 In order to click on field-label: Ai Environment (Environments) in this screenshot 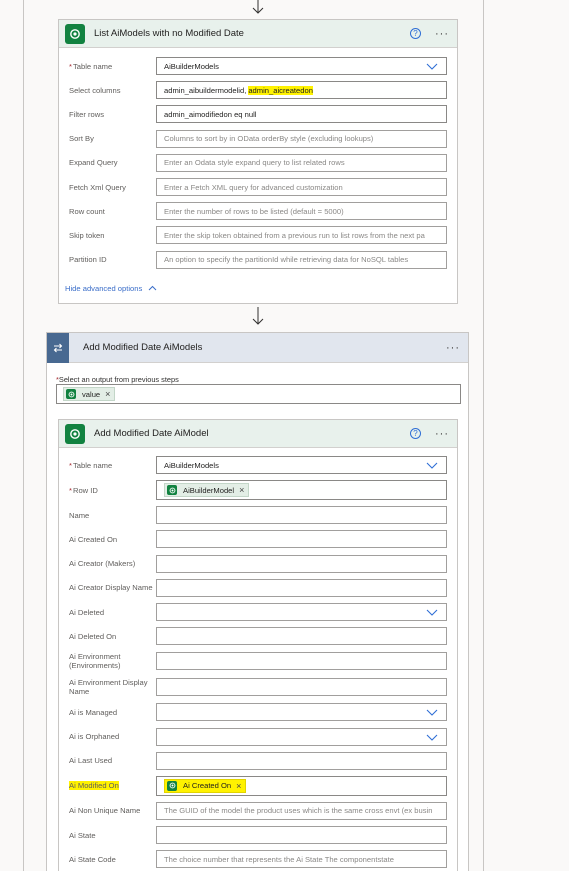, I will do `click(95, 661)`.